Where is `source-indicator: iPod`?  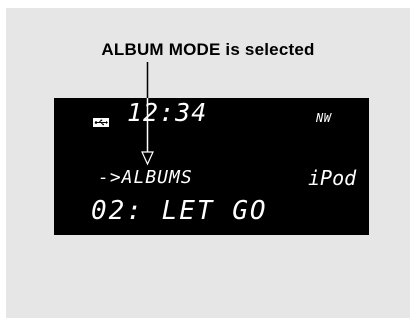
source-indicator: iPod is located at coordinates (332, 178).